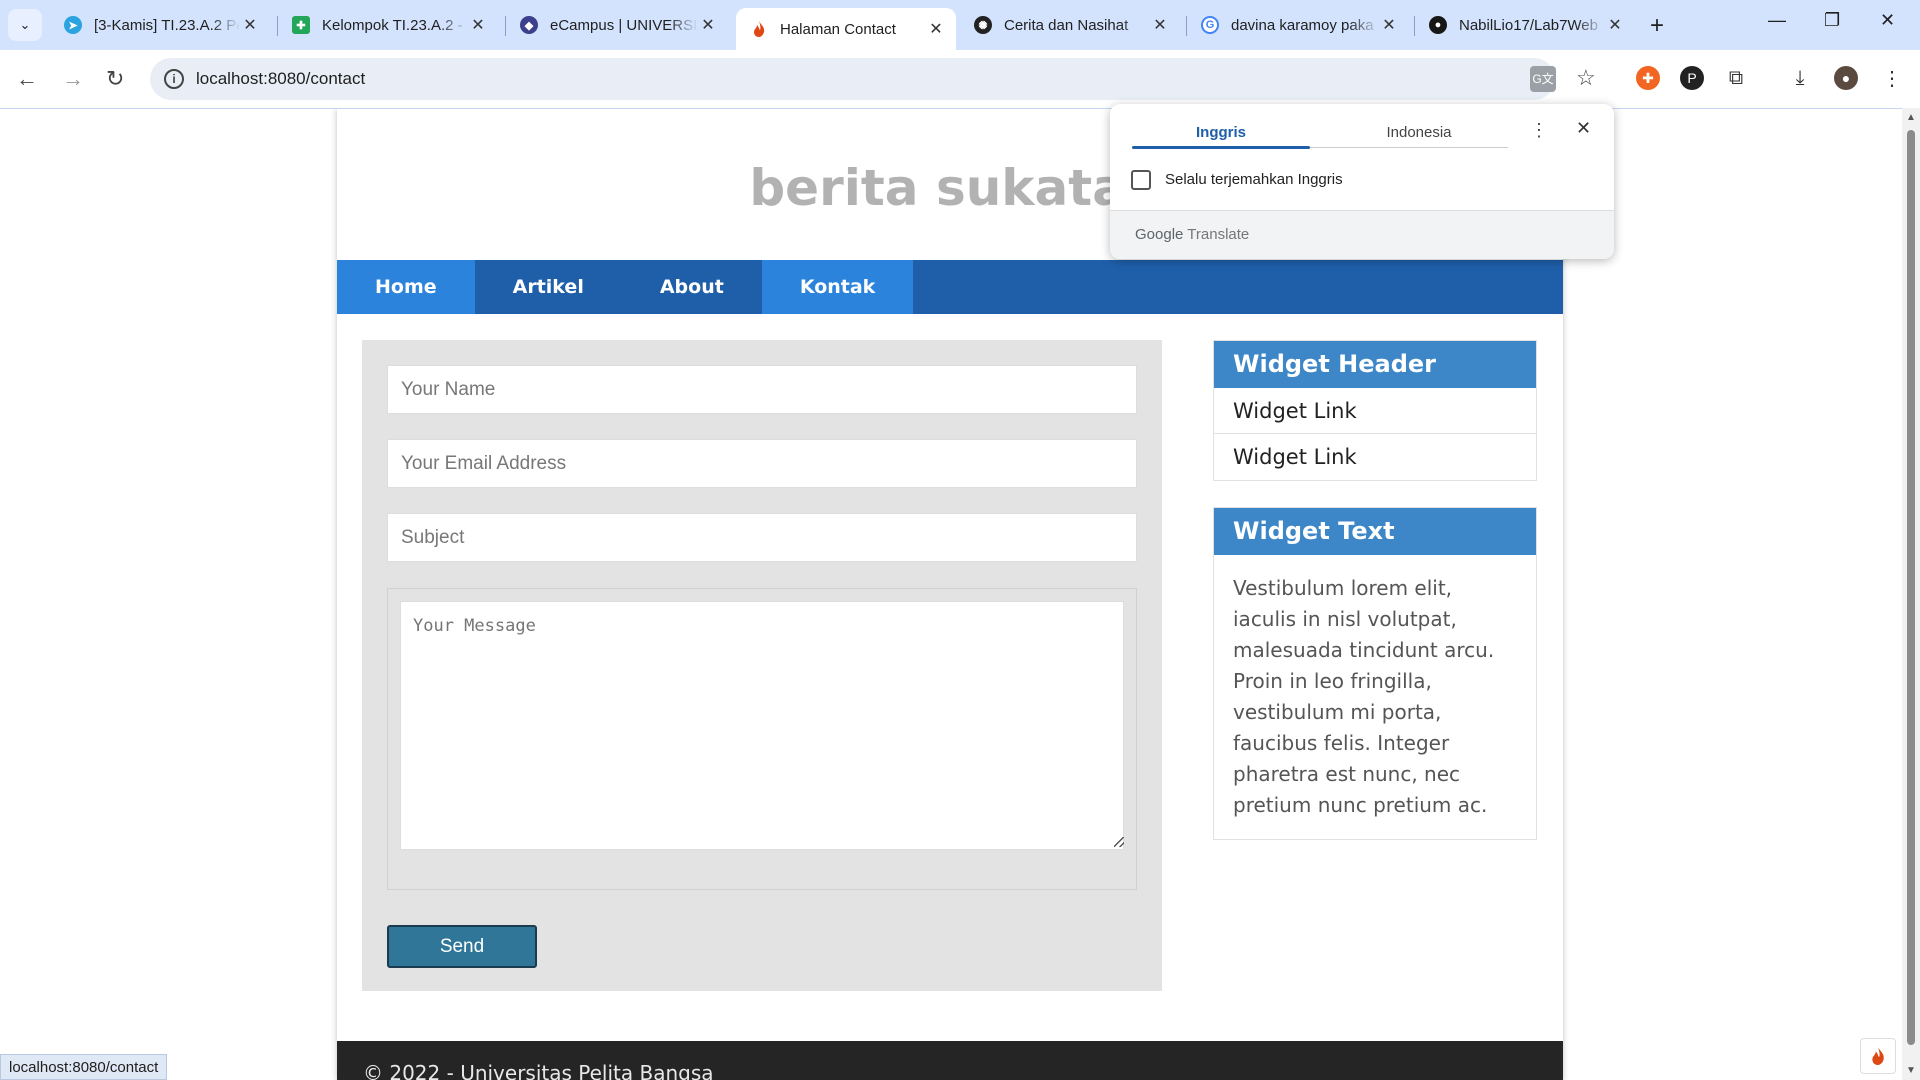 The width and height of the screenshot is (1920, 1080). What do you see at coordinates (950, 1060) in the screenshot?
I see `site-footer: © 2022 - Universitas Pelita Bangsa` at bounding box center [950, 1060].